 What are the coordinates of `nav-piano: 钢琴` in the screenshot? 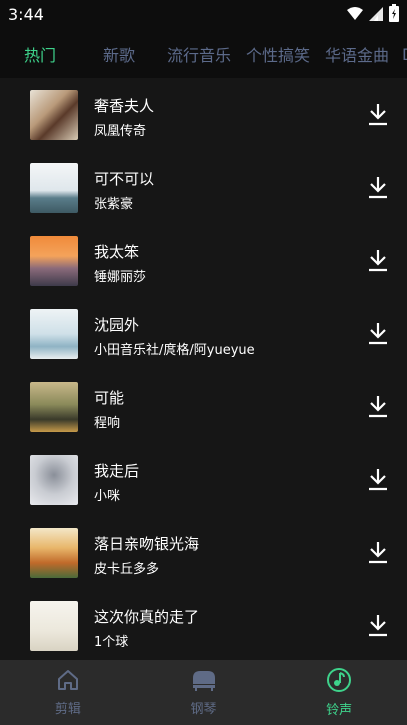 It's located at (204, 692).